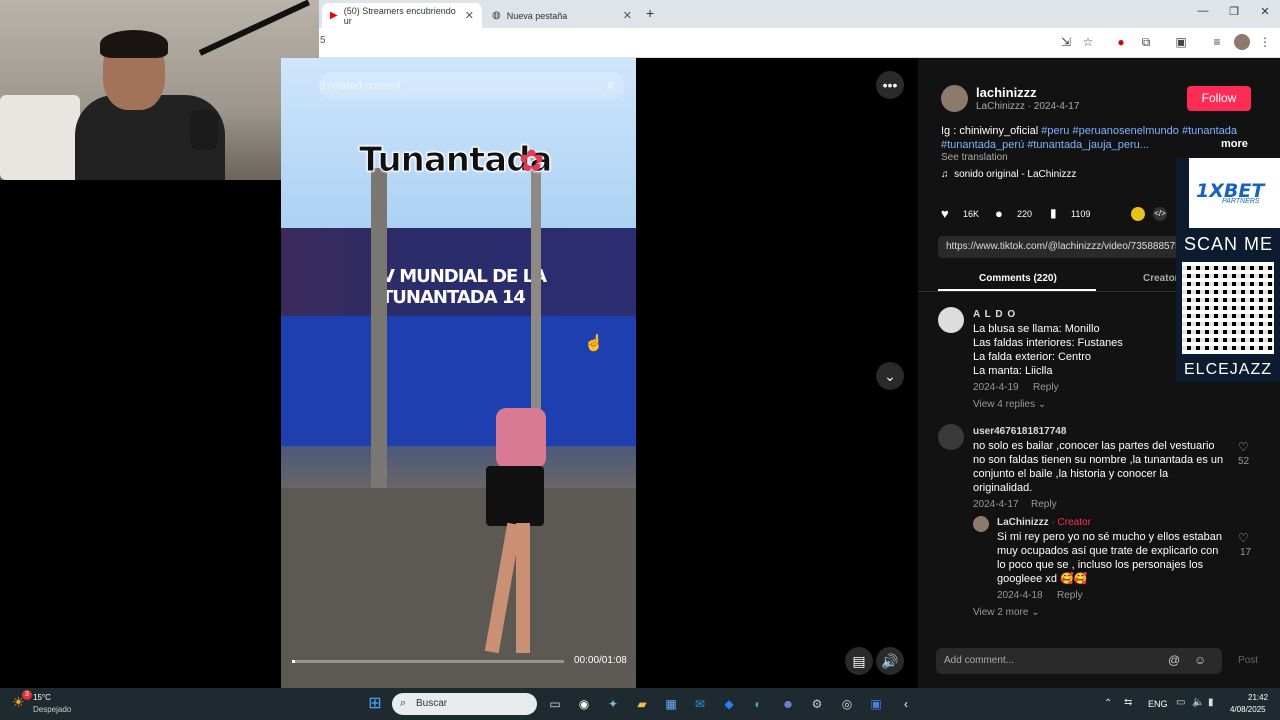 The width and height of the screenshot is (1280, 720). Describe the element at coordinates (375, 704) in the screenshot. I see `windows-start-icon: ⊞` at that location.